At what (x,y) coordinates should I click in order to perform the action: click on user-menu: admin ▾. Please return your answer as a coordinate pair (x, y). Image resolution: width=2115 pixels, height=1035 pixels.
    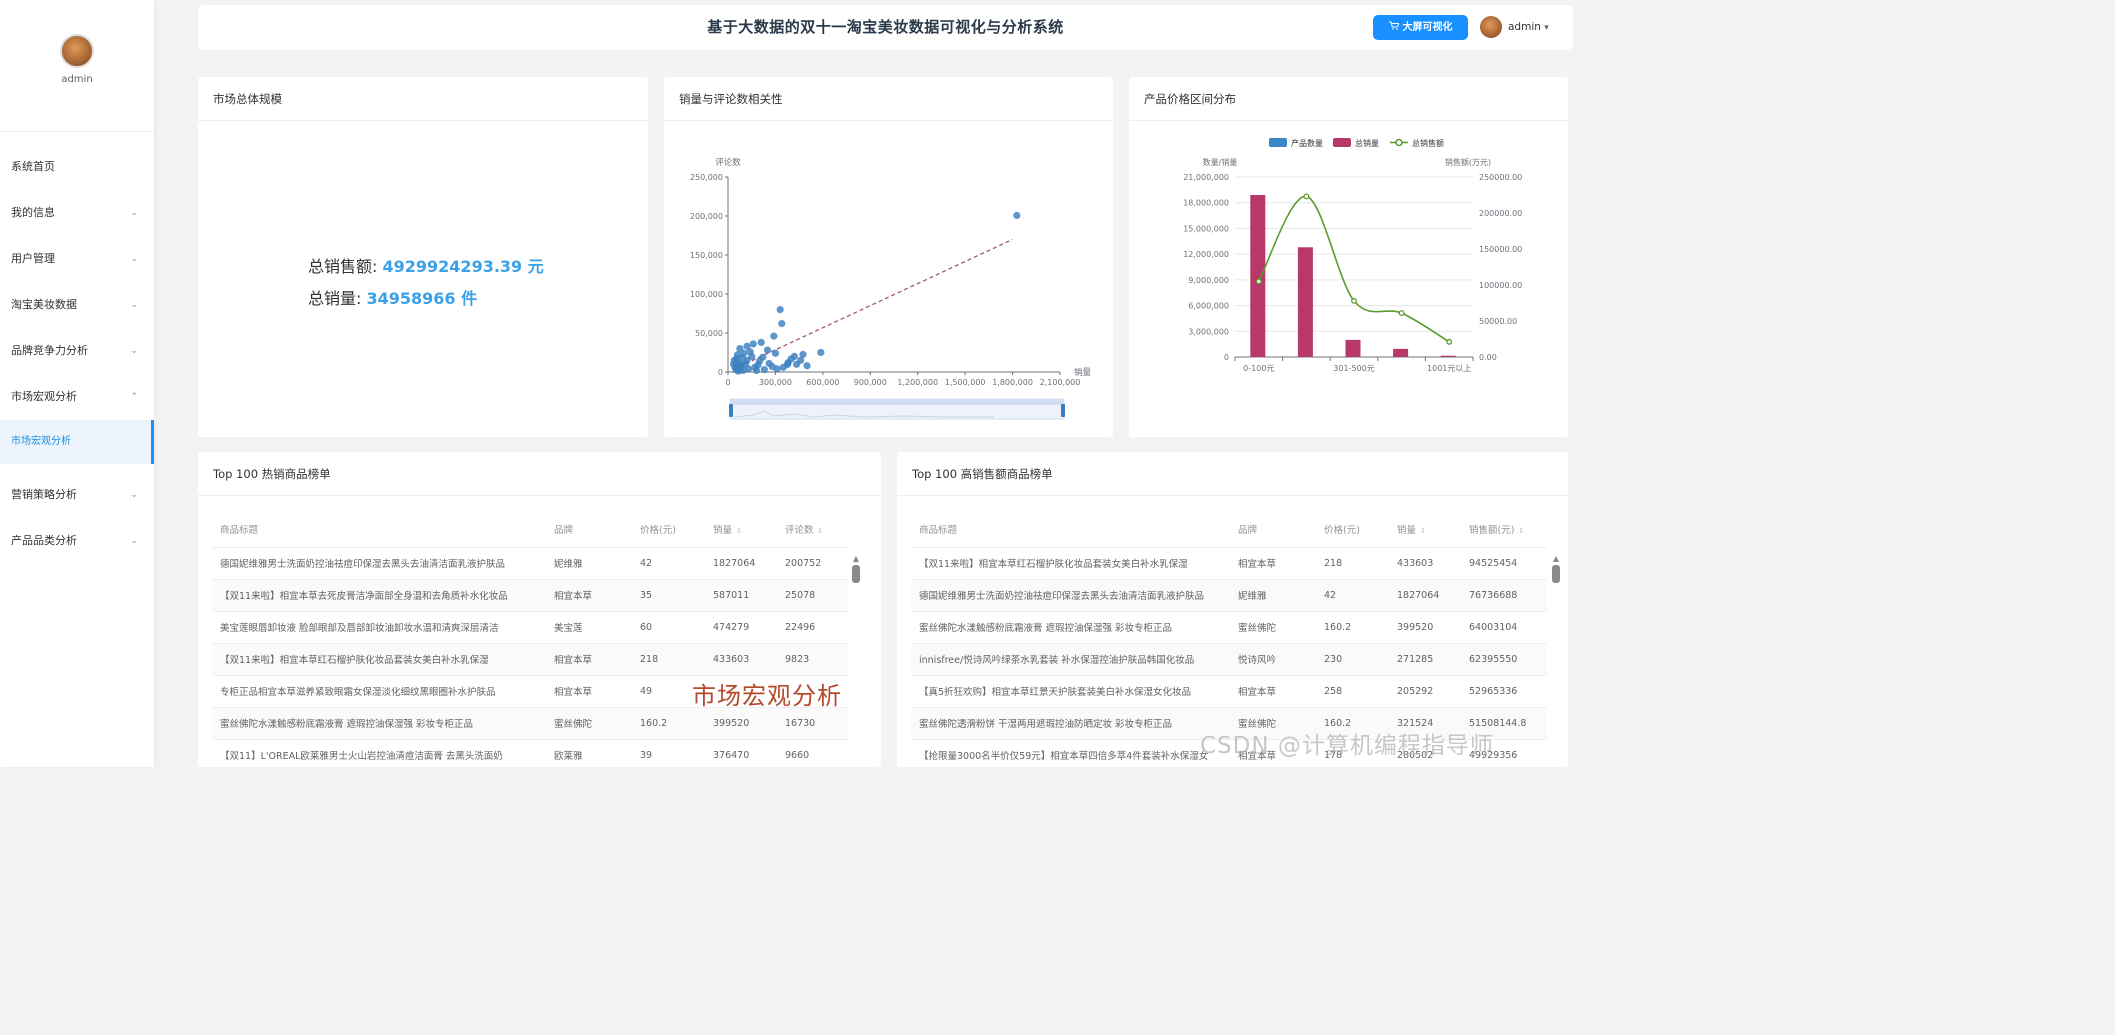
    Looking at the image, I should click on (1528, 28).